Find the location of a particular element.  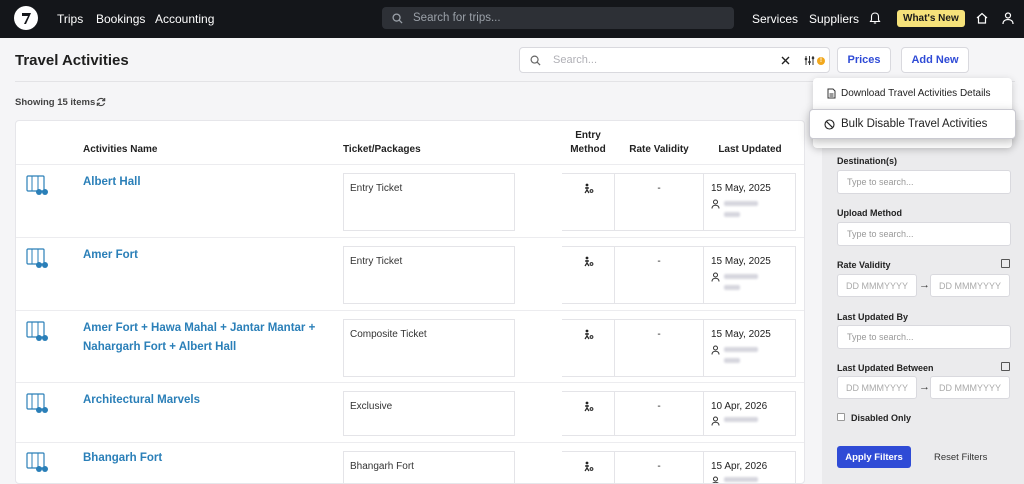

filter-badge: ! is located at coordinates (821, 61).